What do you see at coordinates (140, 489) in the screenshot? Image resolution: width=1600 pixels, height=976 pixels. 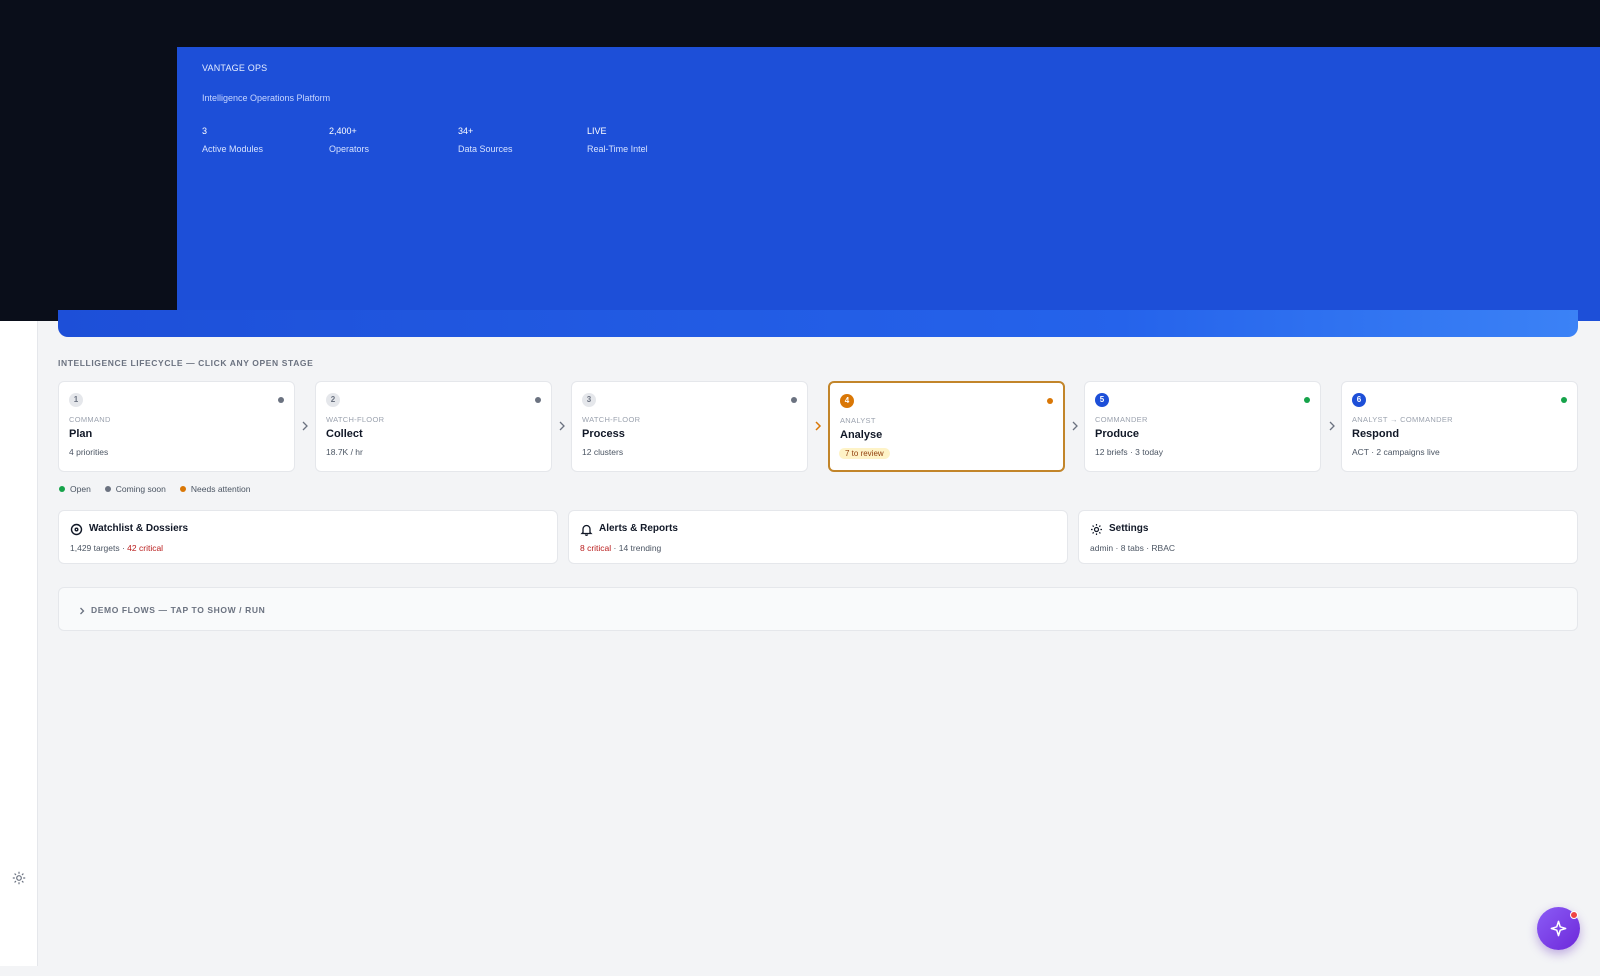 I see `legend-label: Coming soon` at bounding box center [140, 489].